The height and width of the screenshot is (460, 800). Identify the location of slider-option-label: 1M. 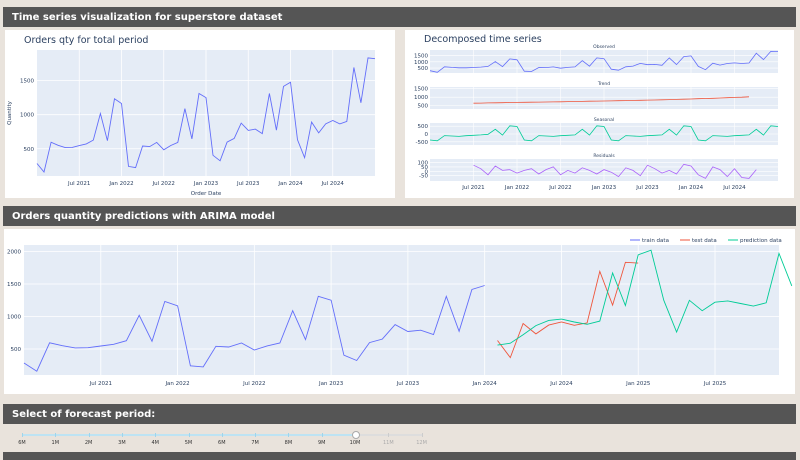
(56, 443).